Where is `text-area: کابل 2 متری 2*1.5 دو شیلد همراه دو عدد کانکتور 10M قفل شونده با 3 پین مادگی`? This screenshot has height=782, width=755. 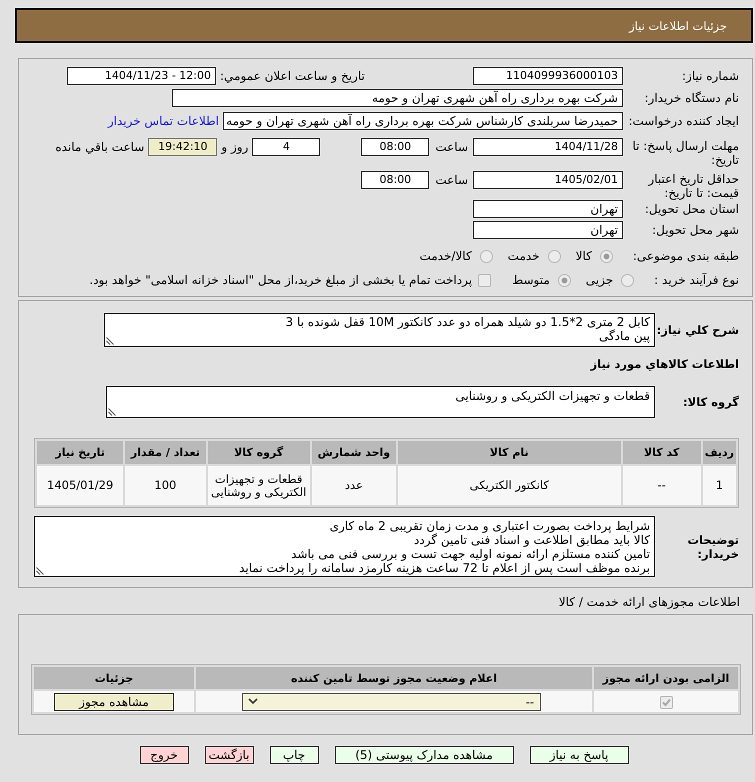
text-area: کابل 2 متری 2*1.5 دو شیلد همراه دو عدد کانکتور 10M قفل شونده با 3 پین مادگی is located at coordinates (379, 330).